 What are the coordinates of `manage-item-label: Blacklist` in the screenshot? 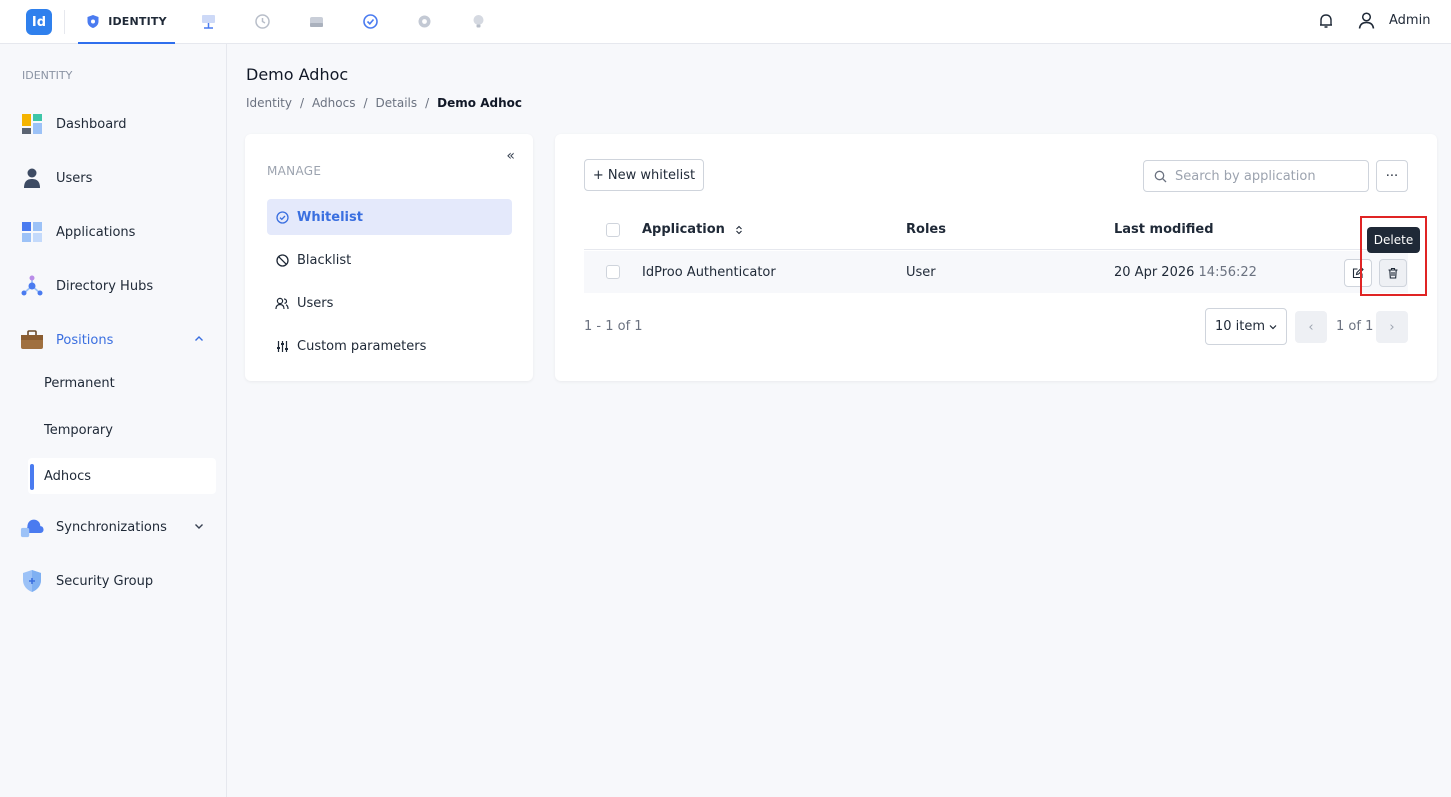 It's located at (324, 260).